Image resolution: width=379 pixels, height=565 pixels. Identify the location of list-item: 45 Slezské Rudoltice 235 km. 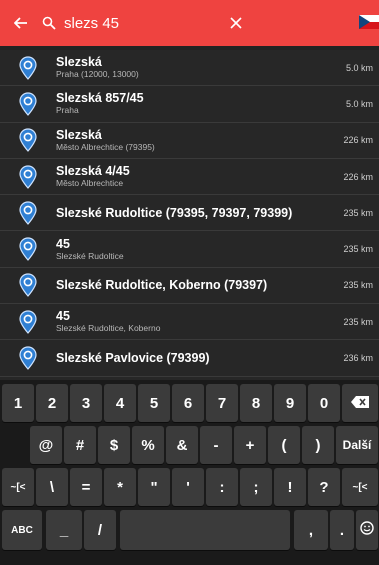
(189, 249).